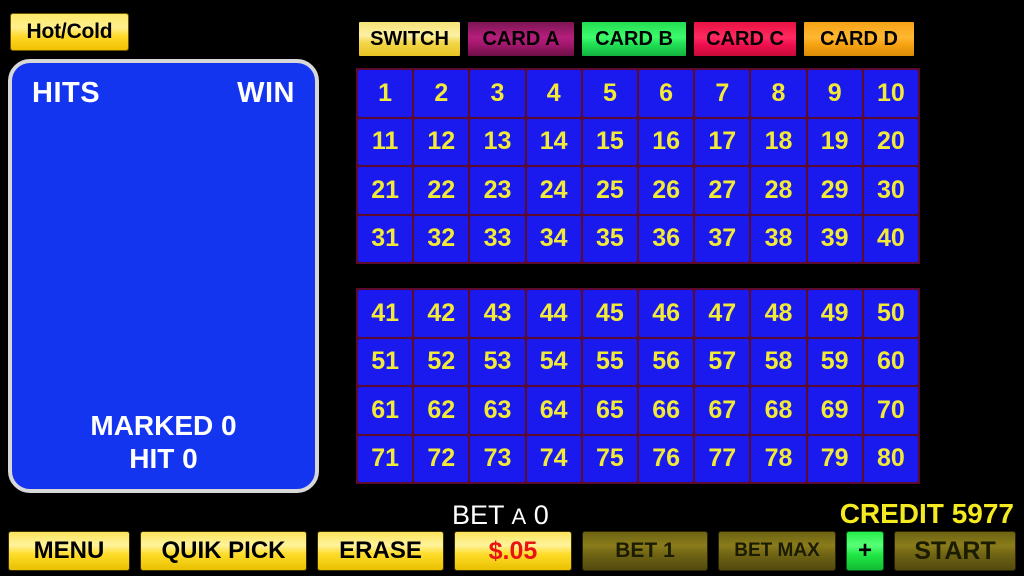 Image resolution: width=1024 pixels, height=576 pixels. What do you see at coordinates (497, 190) in the screenshot?
I see `keno-number-23: 23` at bounding box center [497, 190].